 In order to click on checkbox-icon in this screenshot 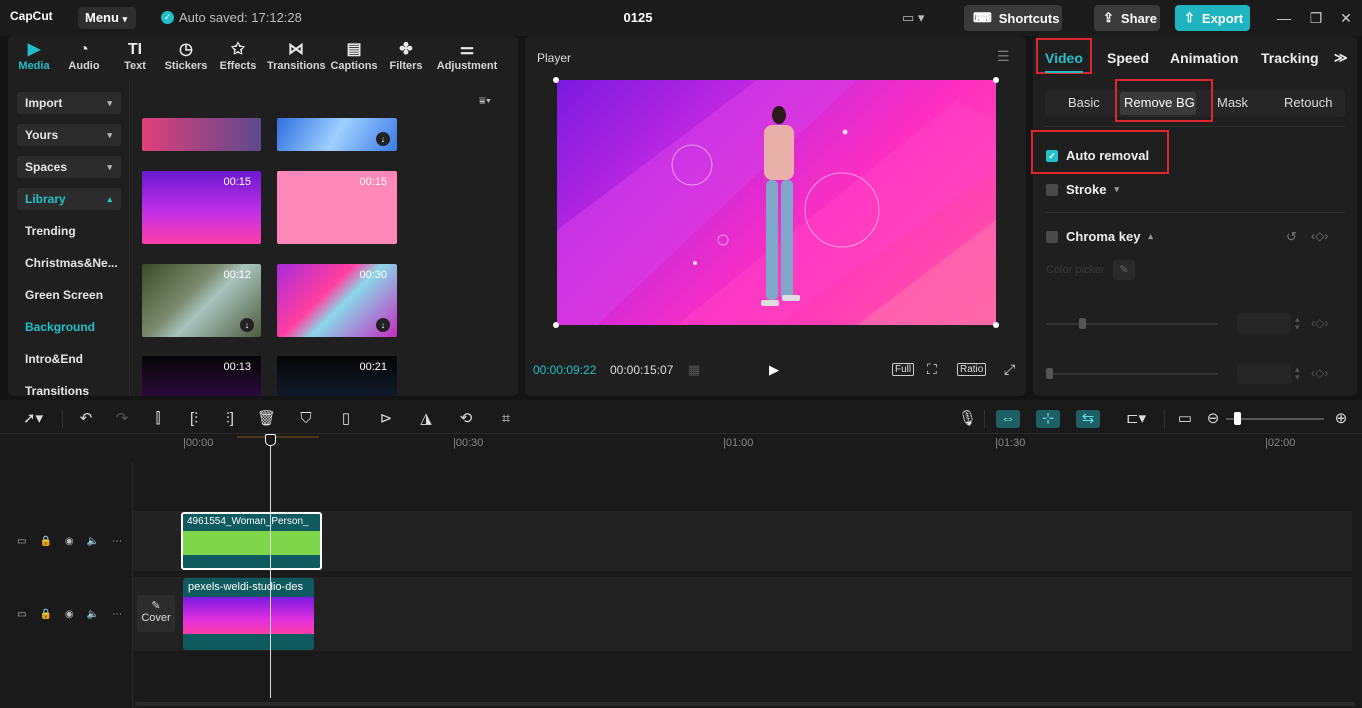, I will do `click(1052, 189)`.